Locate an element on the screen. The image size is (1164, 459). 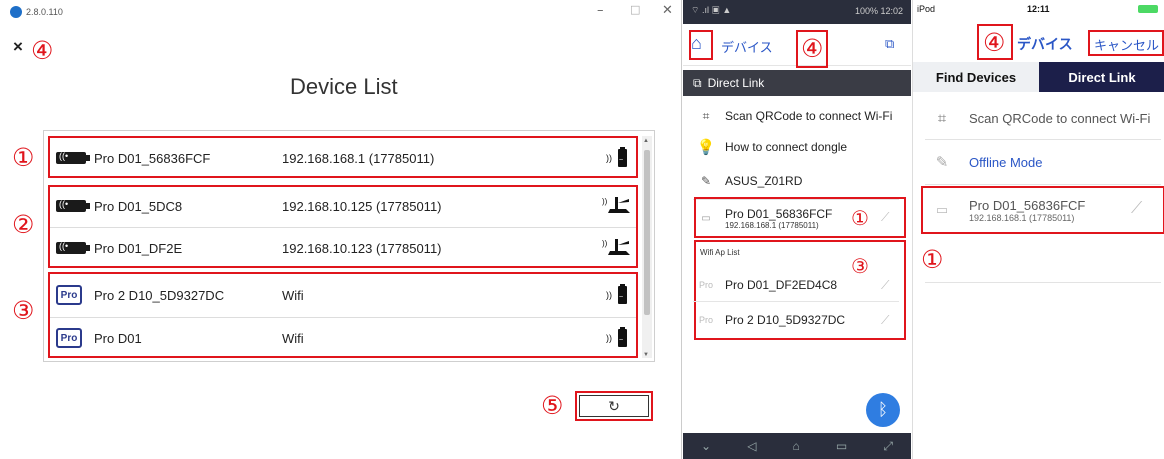
direct-link-icon: ⧉ is located at coordinates (697, 82).